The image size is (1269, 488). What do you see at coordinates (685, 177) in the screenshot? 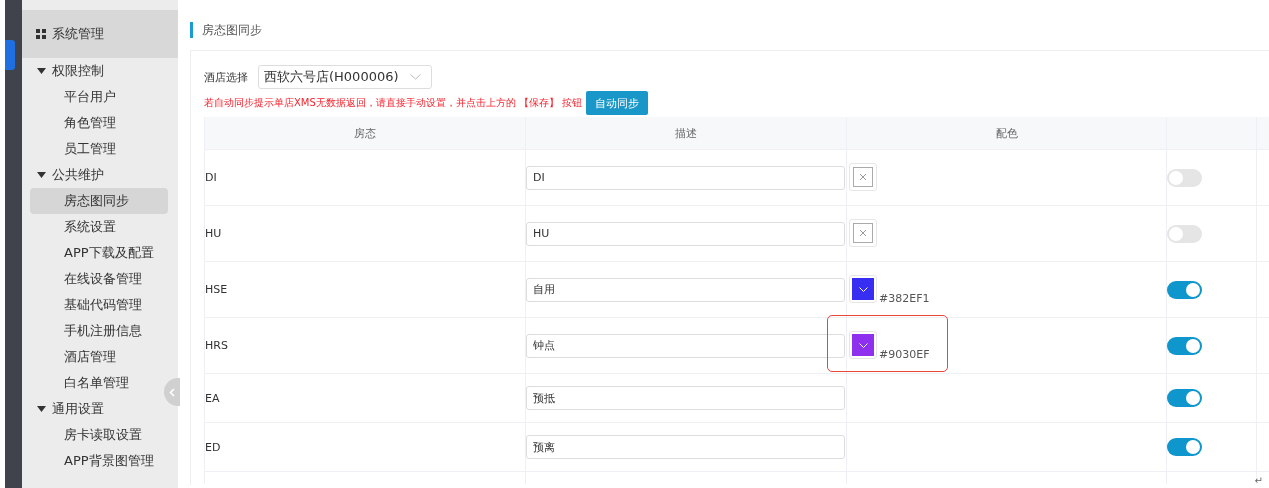
I see `description-field: DI` at bounding box center [685, 177].